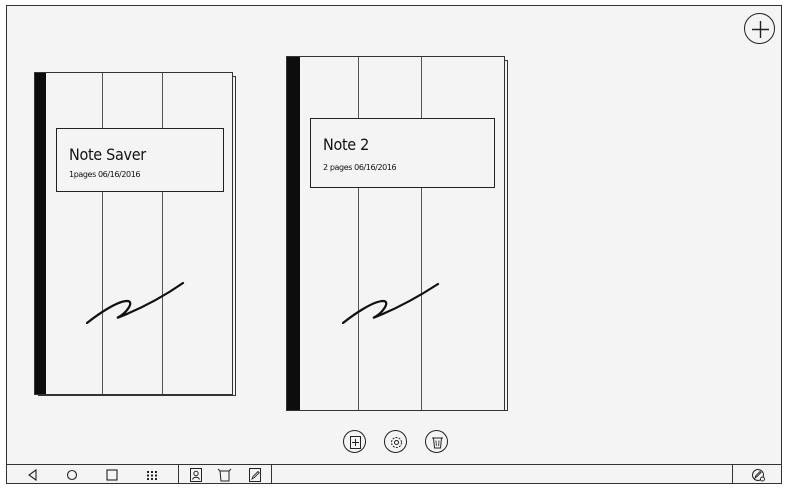 Image resolution: width=796 pixels, height=499 pixels. I want to click on home-icon, so click(72, 475).